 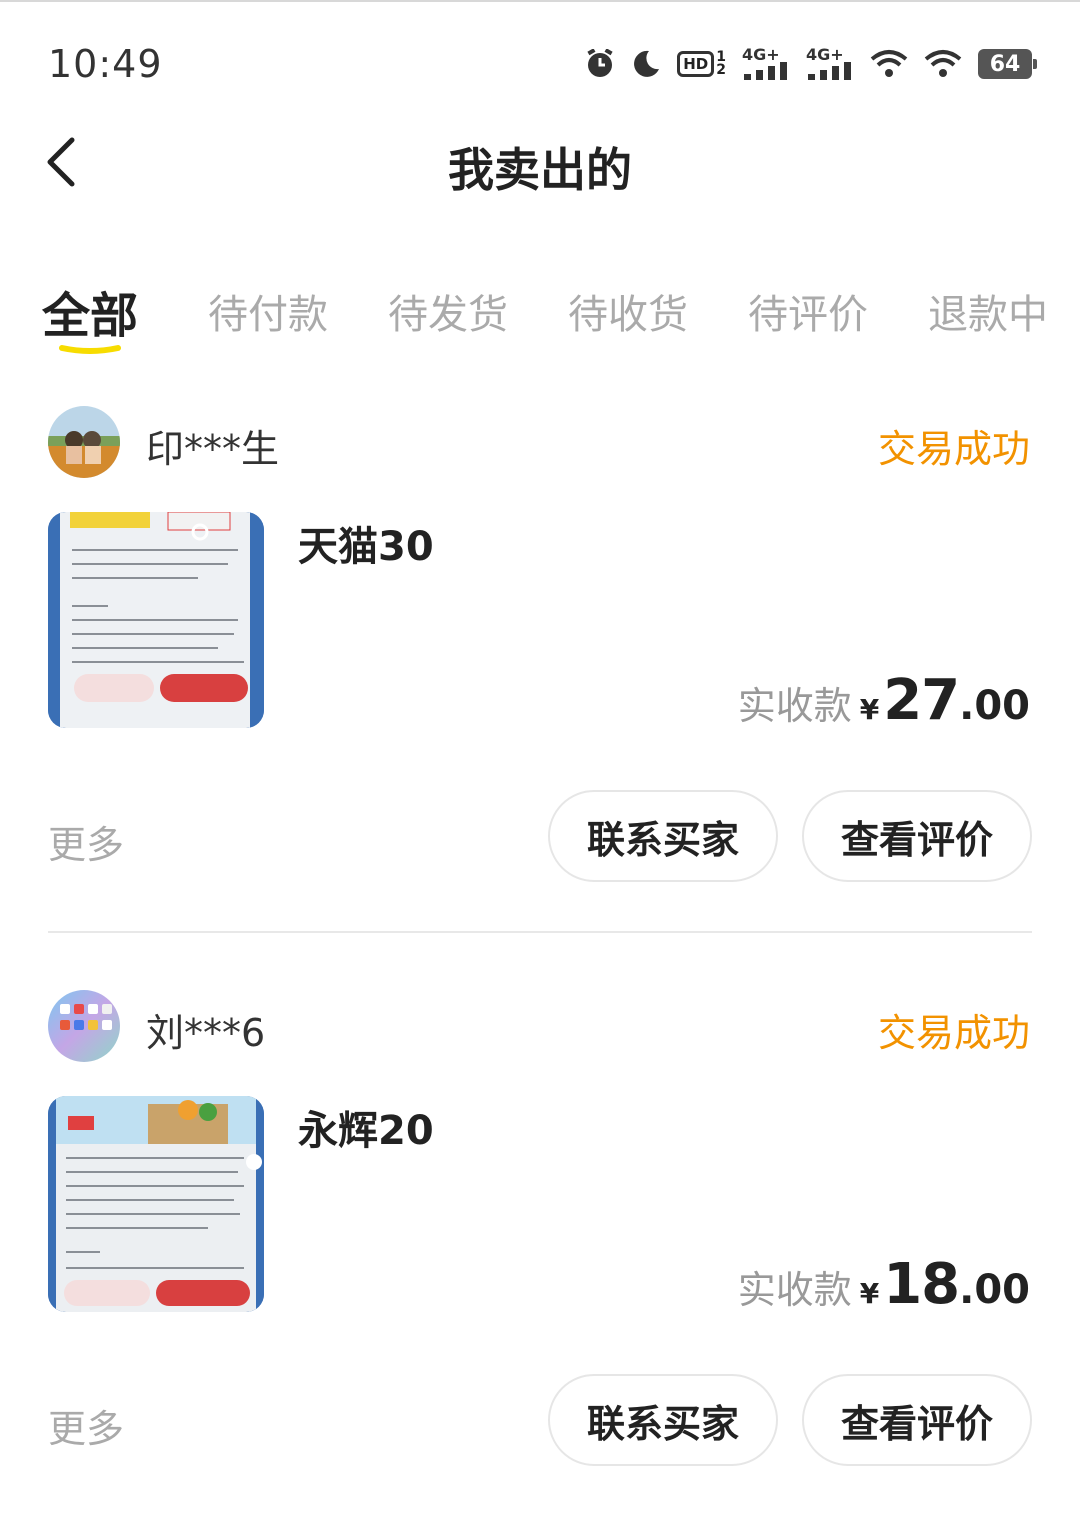 I want to click on tab-pending-shipment: 待发货, so click(x=448, y=311).